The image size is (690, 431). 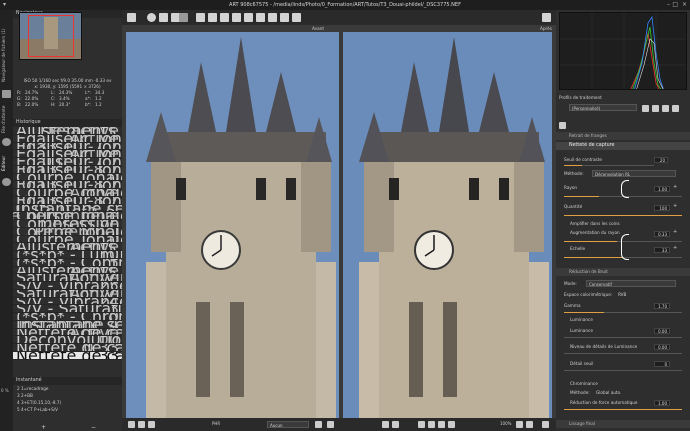 What do you see at coordinates (67, 355) in the screenshot?
I see `history-row: Netteté de capture -...33` at bounding box center [67, 355].